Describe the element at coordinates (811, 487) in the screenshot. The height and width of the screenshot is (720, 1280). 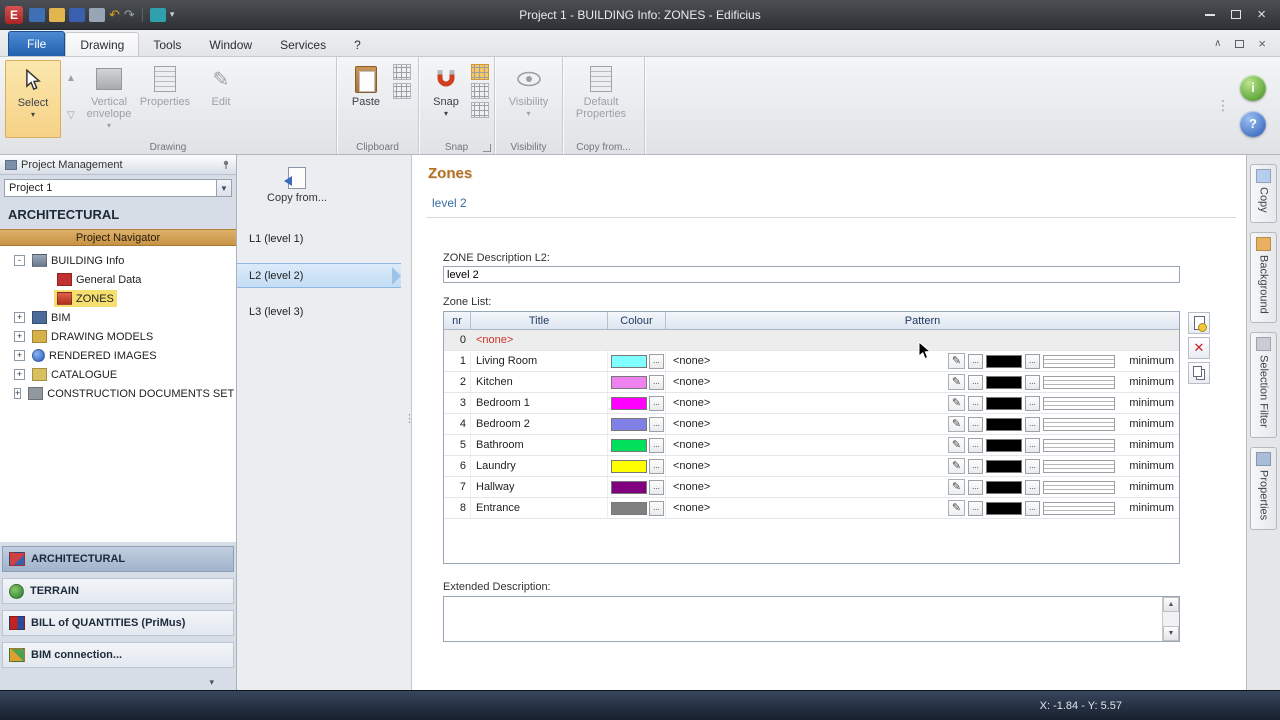
I see `zone-row: 7 Hallway... <none> ✎...... minimum` at that location.